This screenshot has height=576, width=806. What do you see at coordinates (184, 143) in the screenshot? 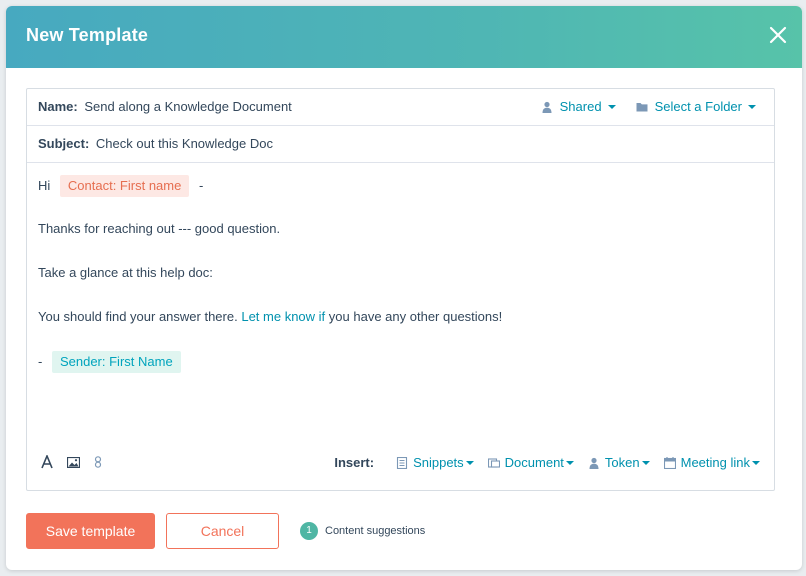
I see `subject-input: Check out this Knowledge Doc` at bounding box center [184, 143].